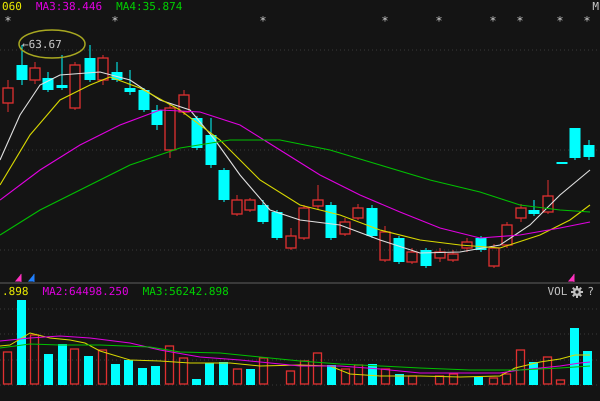  I want to click on highlight-ellipse, so click(52, 44).